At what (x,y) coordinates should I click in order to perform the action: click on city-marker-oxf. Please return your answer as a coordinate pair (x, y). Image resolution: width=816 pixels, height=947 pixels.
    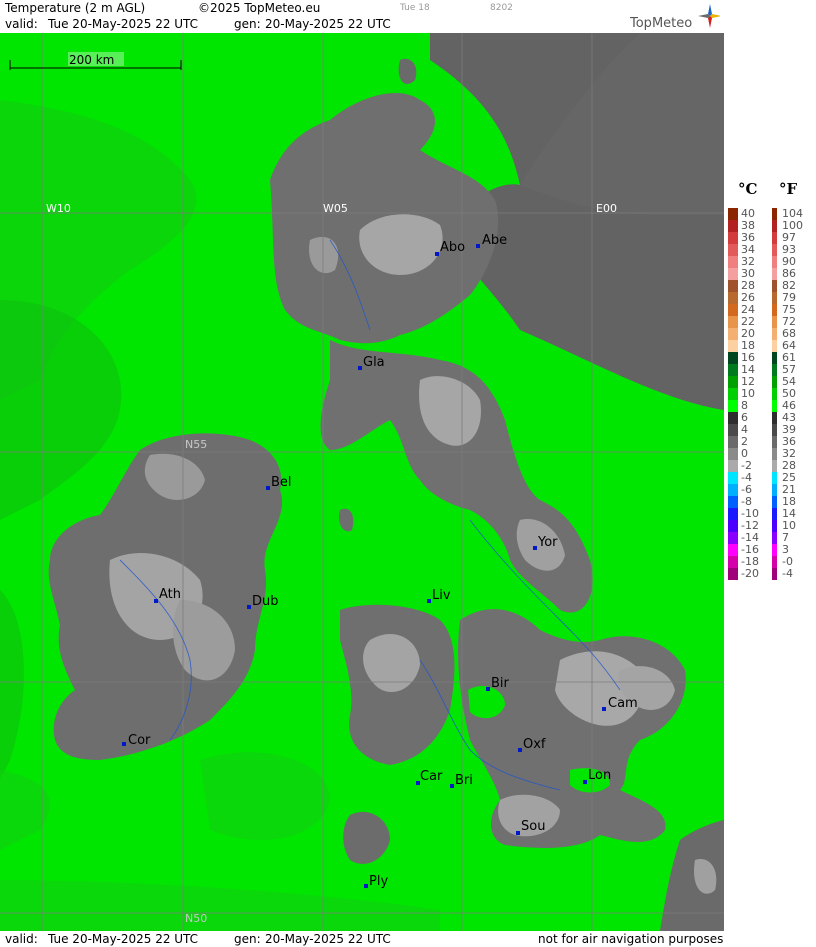
    Looking at the image, I should click on (520, 750).